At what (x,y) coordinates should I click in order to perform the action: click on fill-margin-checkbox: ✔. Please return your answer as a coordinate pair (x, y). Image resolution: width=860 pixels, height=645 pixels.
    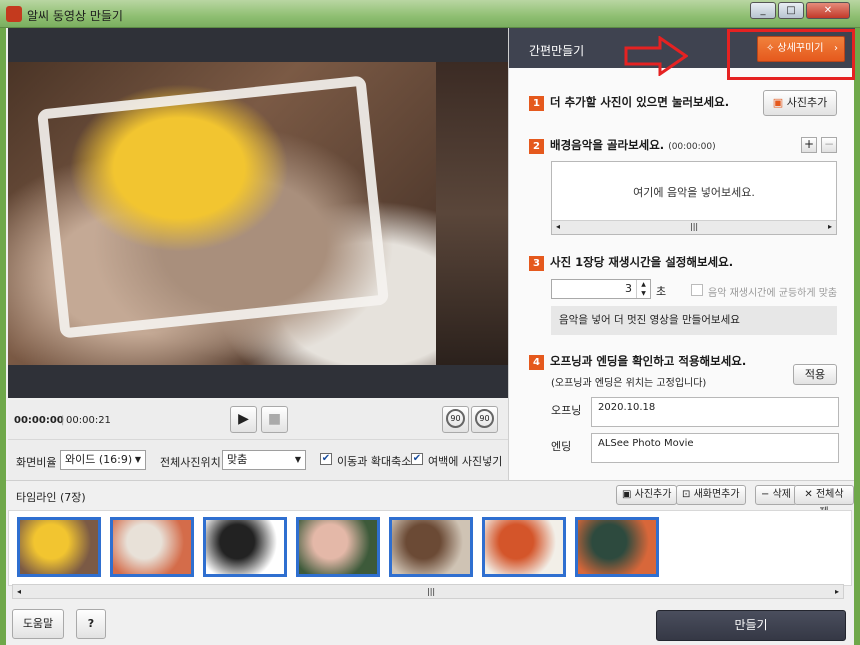
    Looking at the image, I should click on (417, 459).